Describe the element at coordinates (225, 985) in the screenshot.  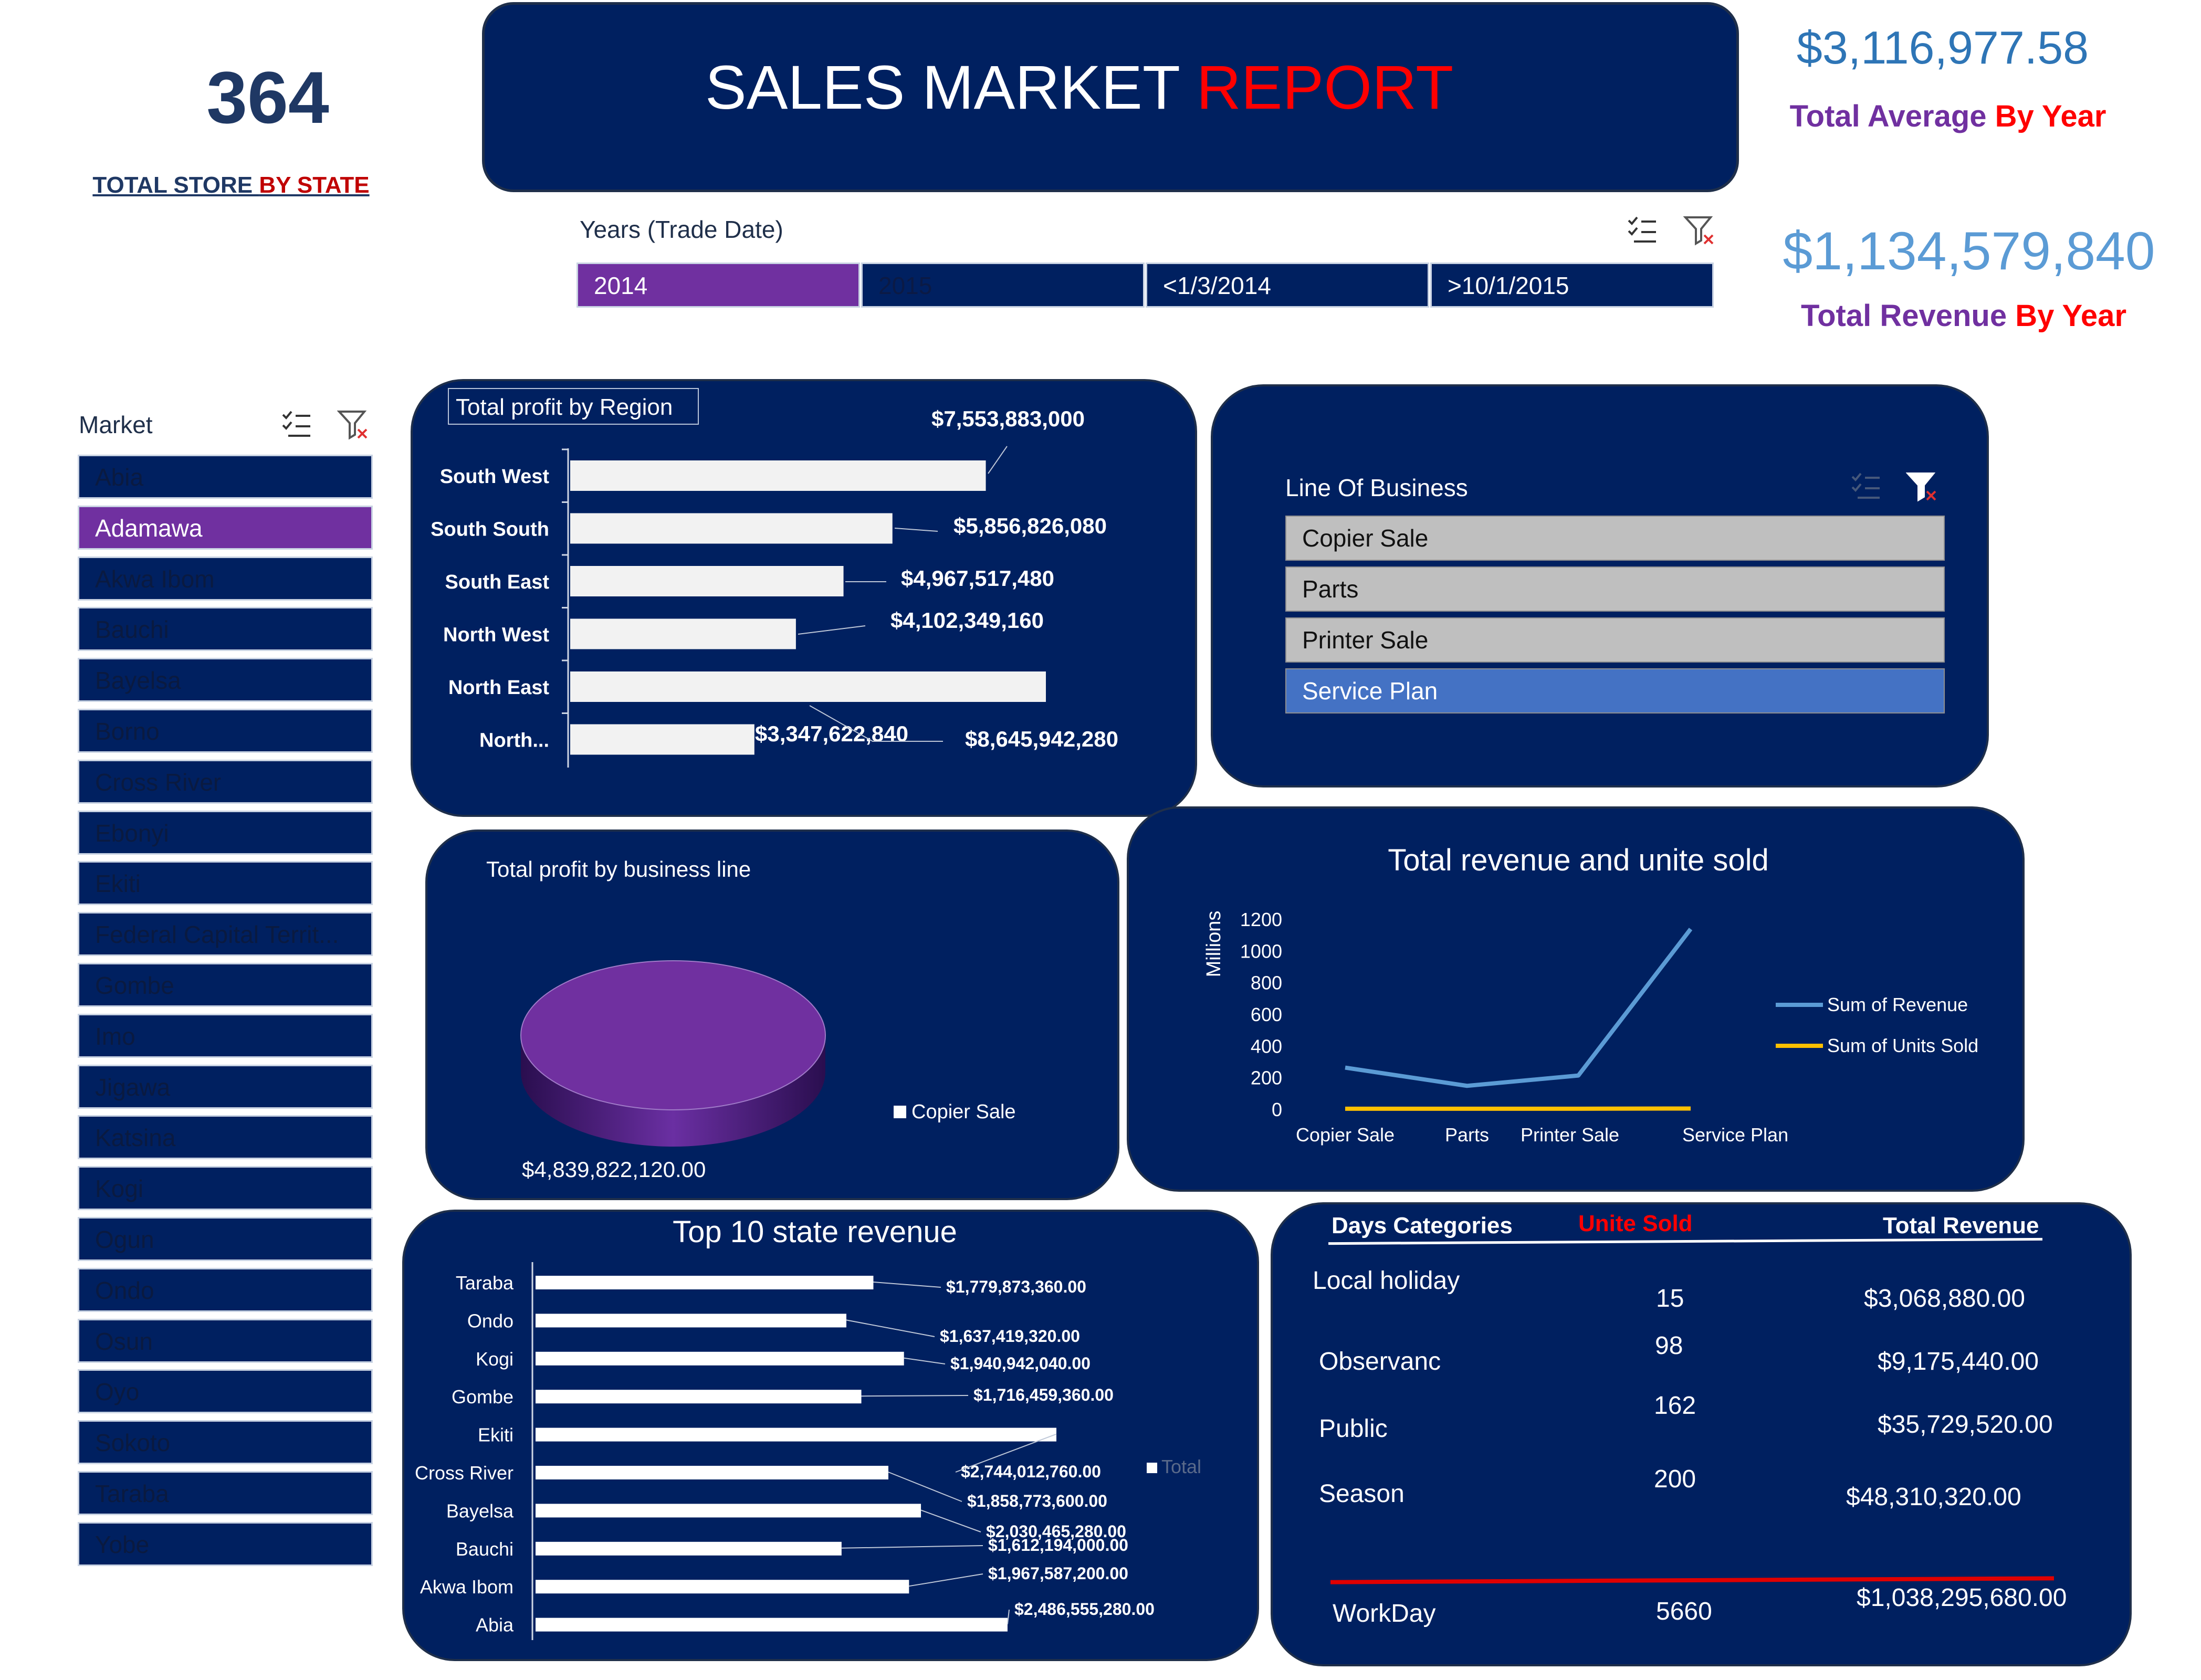
I see `market-item-10: Gombe` at that location.